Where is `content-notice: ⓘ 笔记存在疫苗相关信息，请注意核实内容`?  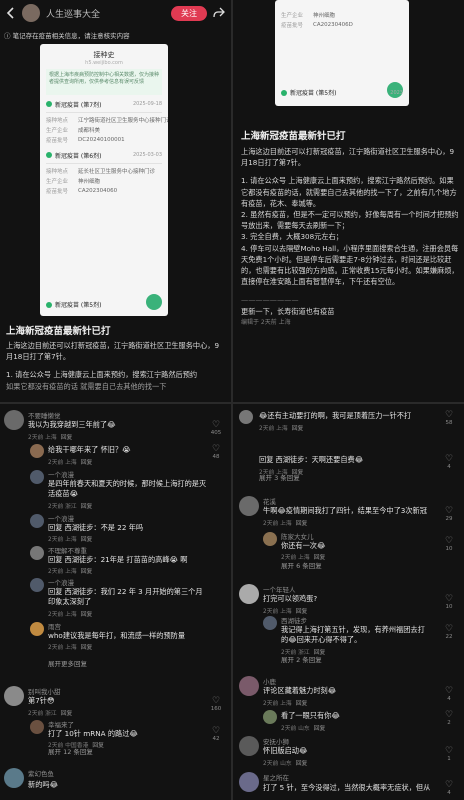 content-notice: ⓘ 笔记存在疫苗相关信息，请注意核实内容 is located at coordinates (67, 36).